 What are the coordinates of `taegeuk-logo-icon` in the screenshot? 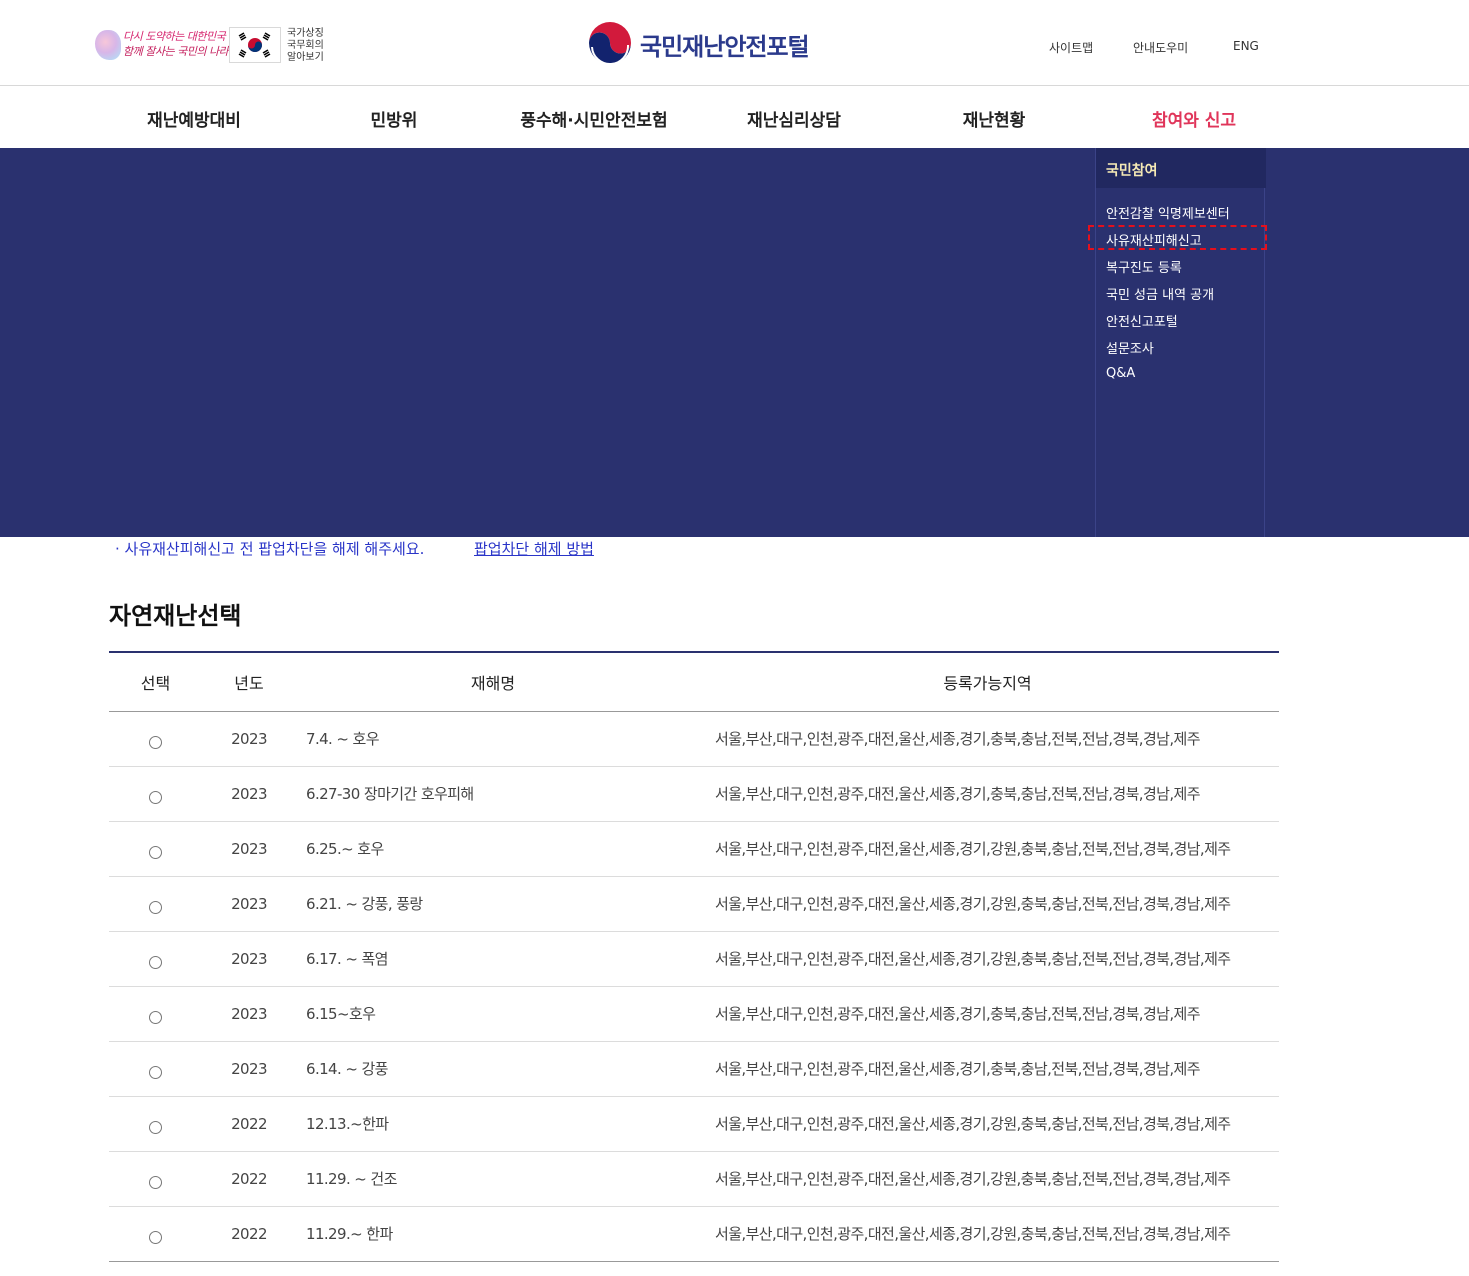 It's located at (610, 43).